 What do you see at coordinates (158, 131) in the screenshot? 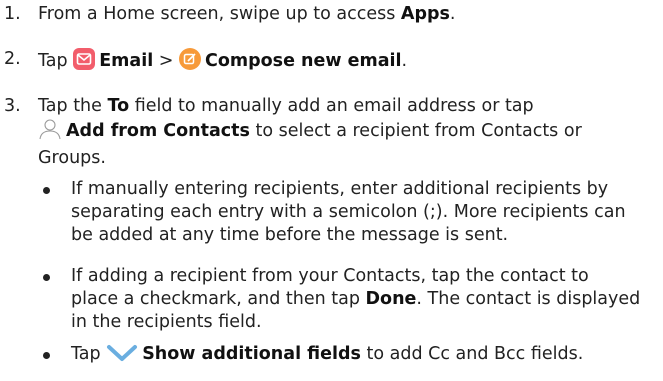
I see `add-from-contacts-label: Add from Contacts` at bounding box center [158, 131].